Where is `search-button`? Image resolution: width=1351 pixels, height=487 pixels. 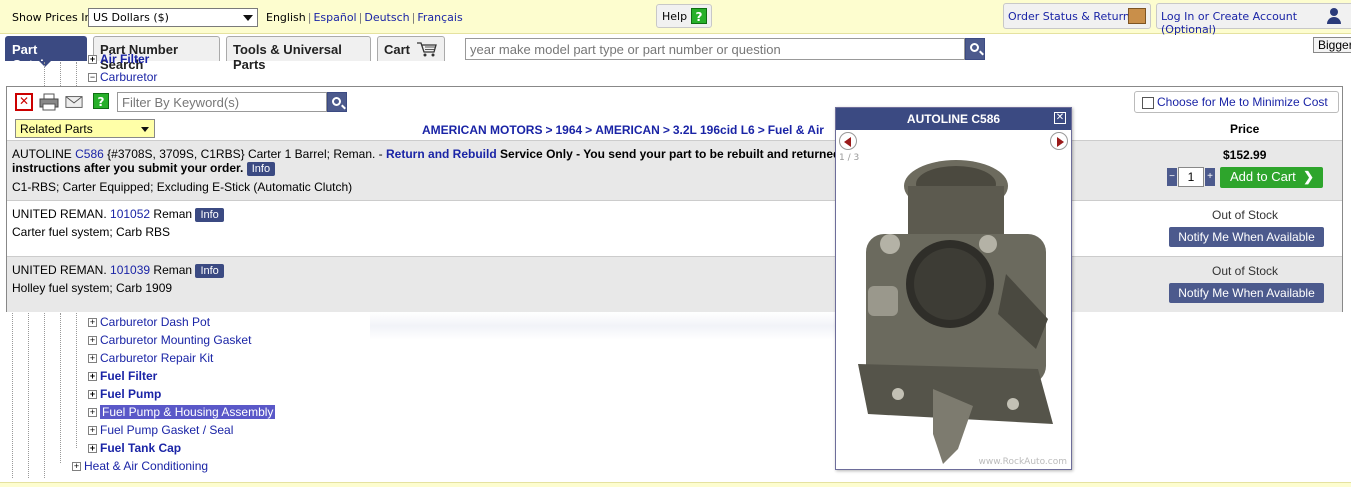
search-button is located at coordinates (975, 49).